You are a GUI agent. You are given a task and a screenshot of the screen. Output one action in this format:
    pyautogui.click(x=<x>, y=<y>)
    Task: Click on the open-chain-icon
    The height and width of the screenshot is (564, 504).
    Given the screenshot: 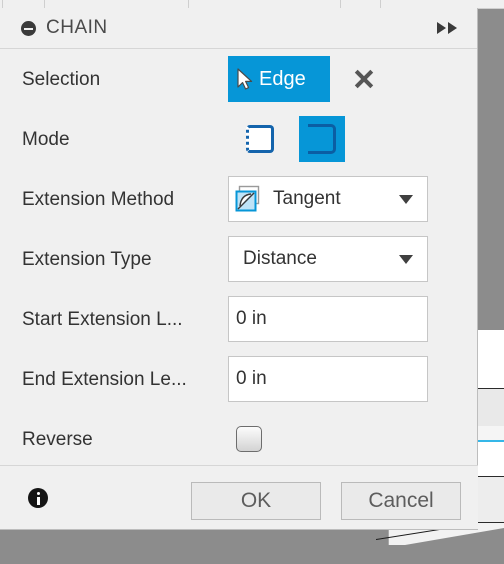 What is the action you would take?
    pyautogui.click(x=260, y=139)
    